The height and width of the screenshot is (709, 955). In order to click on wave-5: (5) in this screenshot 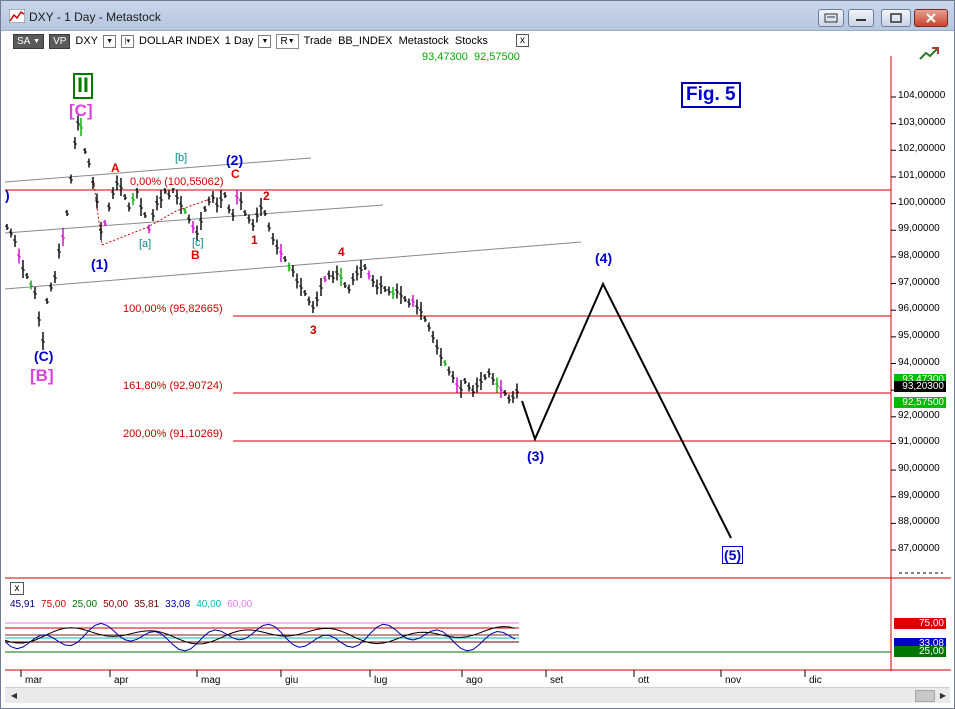, I will do `click(733, 555)`.